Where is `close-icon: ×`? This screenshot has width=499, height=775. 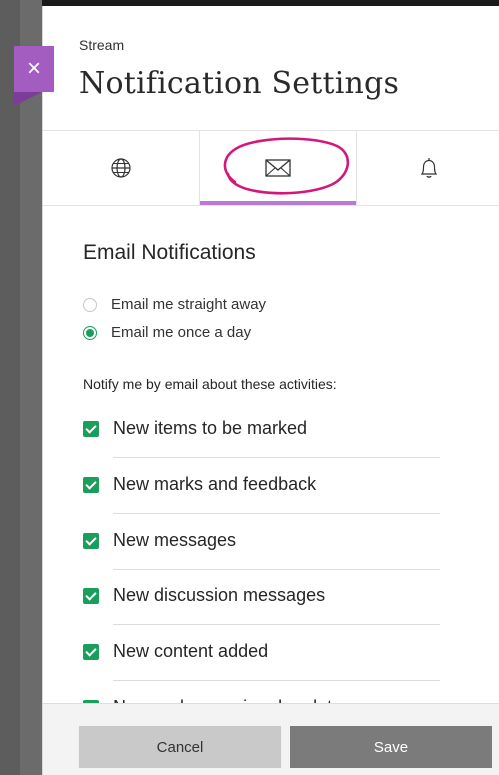
close-icon: × is located at coordinates (34, 69).